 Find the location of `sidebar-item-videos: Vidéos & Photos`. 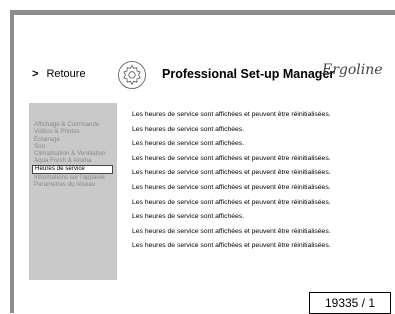

sidebar-item-videos: Vidéos & Photos is located at coordinates (73, 131).